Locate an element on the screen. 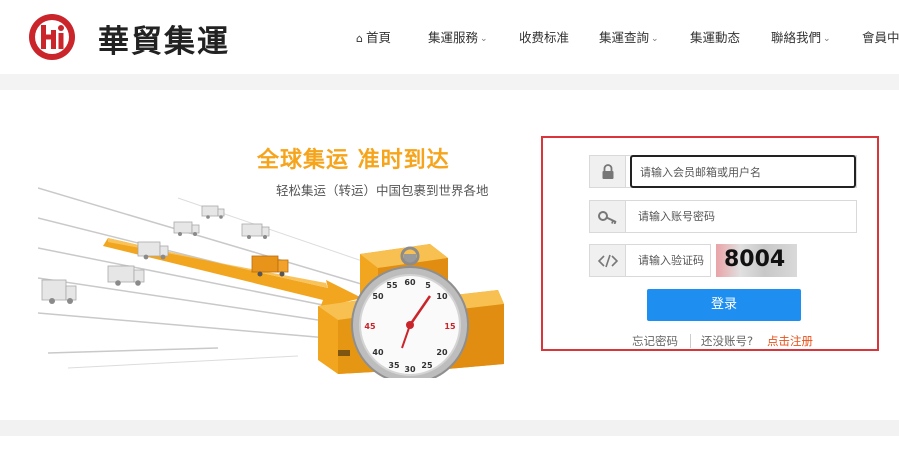 Image resolution: width=899 pixels, height=455 pixels. dial-number: 50 is located at coordinates (378, 296).